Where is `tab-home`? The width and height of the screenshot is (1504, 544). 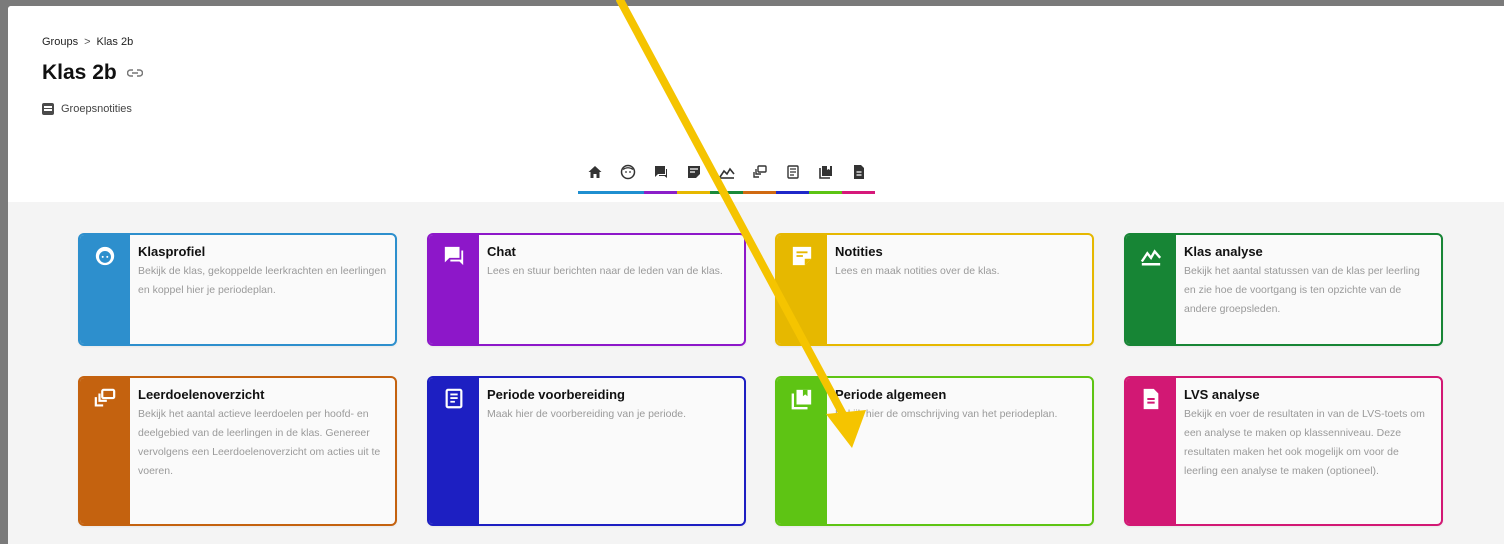
tab-home is located at coordinates (594, 176).